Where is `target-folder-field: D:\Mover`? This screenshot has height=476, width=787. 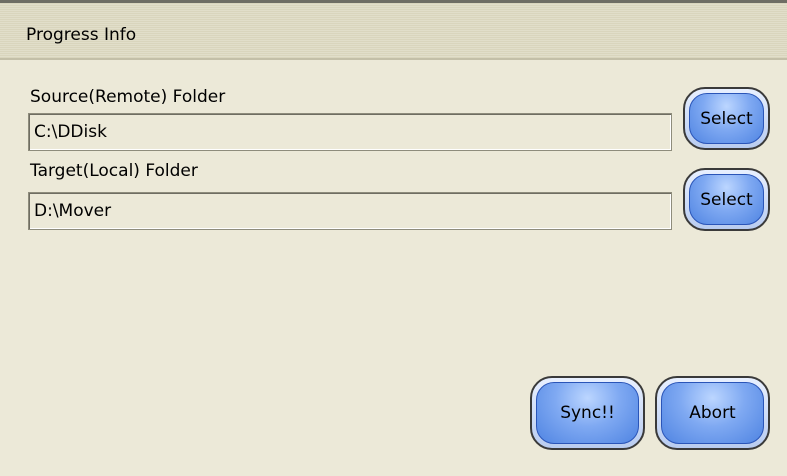
target-folder-field: D:\Mover is located at coordinates (350, 211).